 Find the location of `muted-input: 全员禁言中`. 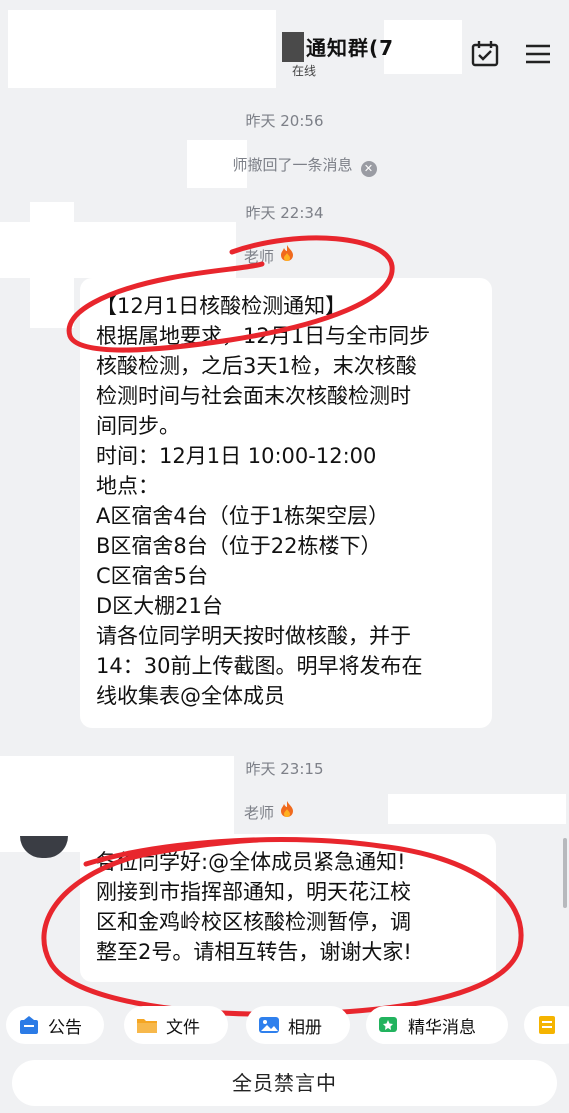

muted-input: 全员禁言中 is located at coordinates (284, 1083).